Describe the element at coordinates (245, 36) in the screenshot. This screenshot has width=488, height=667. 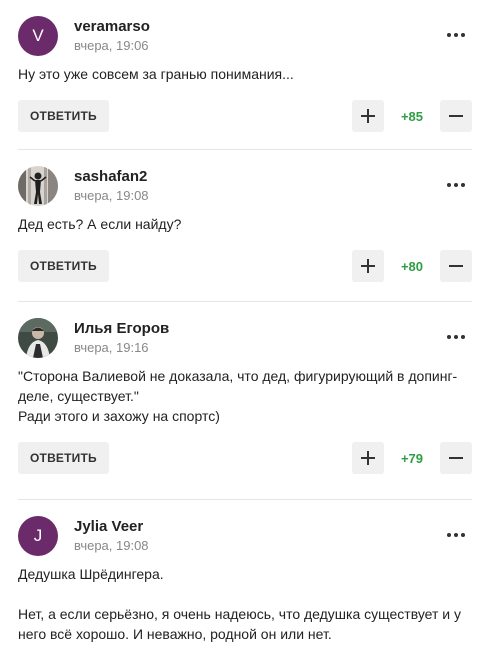
I see `comment-header: V veramarso вчера, 19:06` at that location.